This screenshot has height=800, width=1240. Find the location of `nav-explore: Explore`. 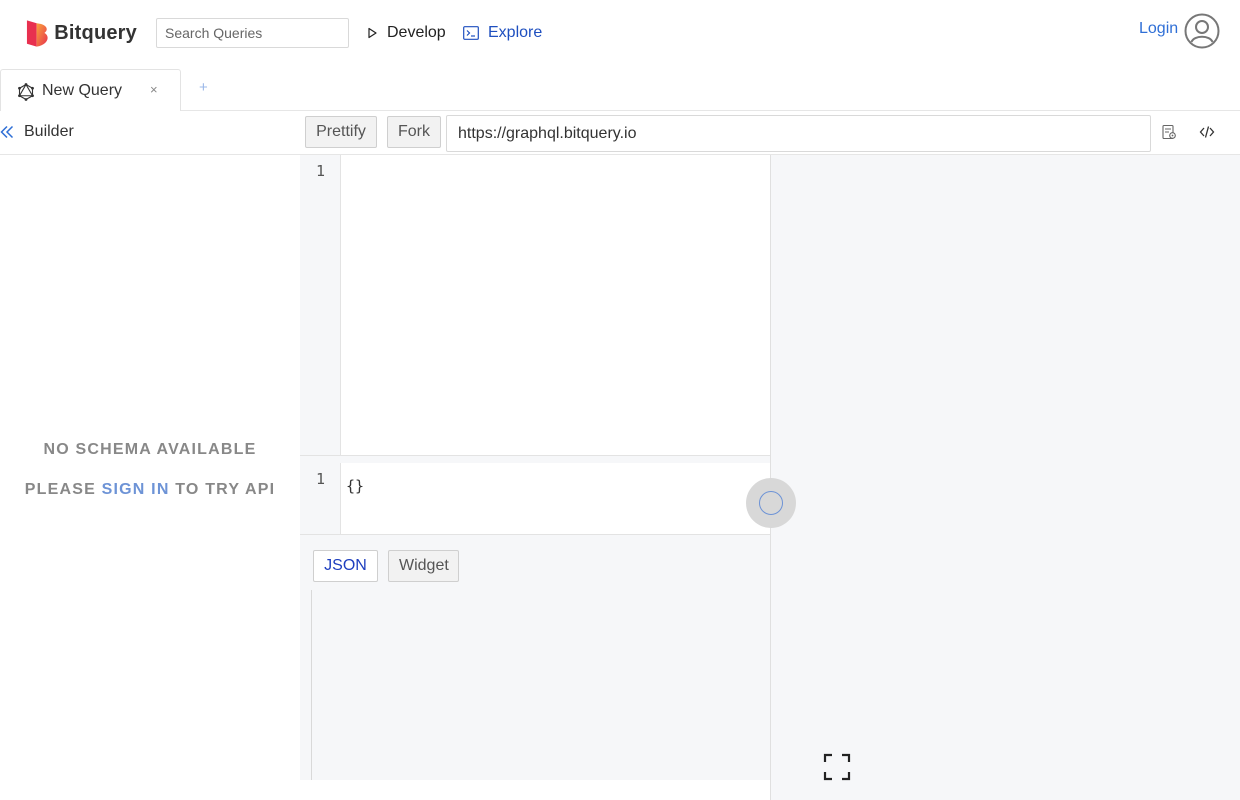

nav-explore: Explore is located at coordinates (502, 33).